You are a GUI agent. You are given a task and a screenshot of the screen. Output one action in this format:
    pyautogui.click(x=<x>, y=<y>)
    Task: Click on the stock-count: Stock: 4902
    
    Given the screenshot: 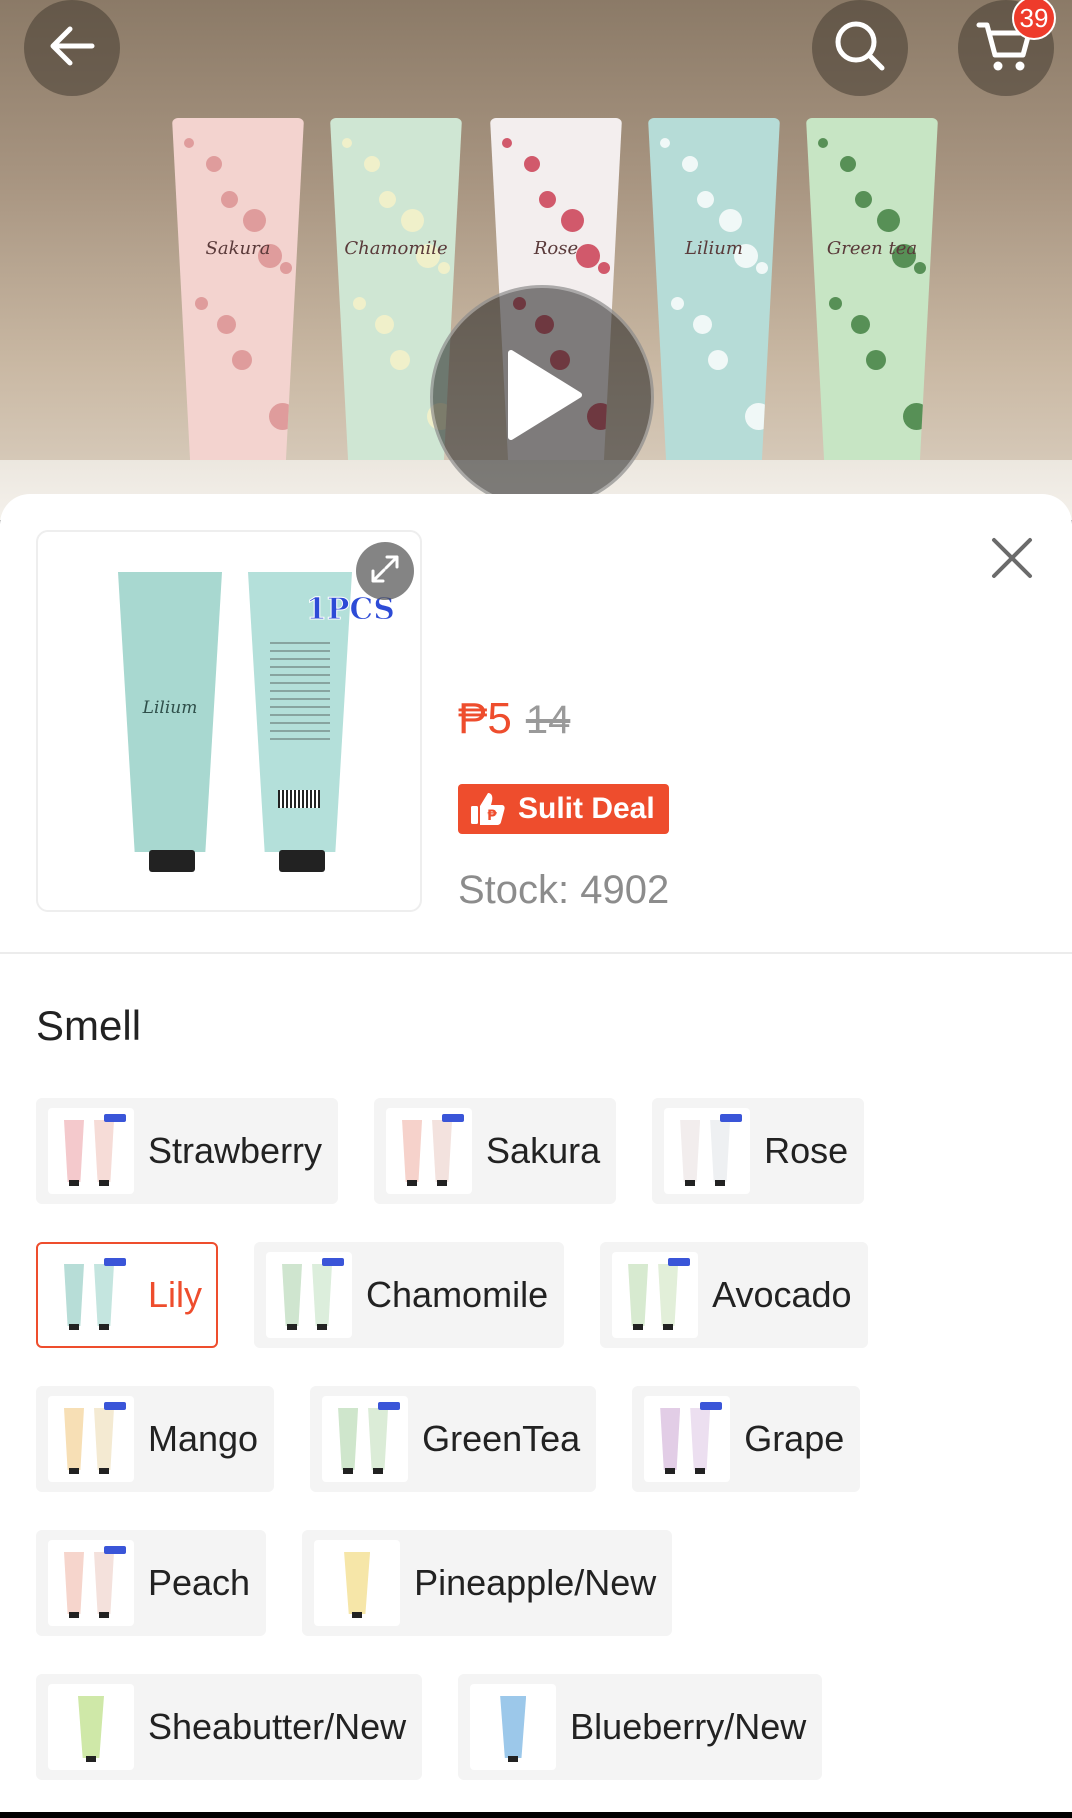 What is the action you would take?
    pyautogui.click(x=564, y=890)
    